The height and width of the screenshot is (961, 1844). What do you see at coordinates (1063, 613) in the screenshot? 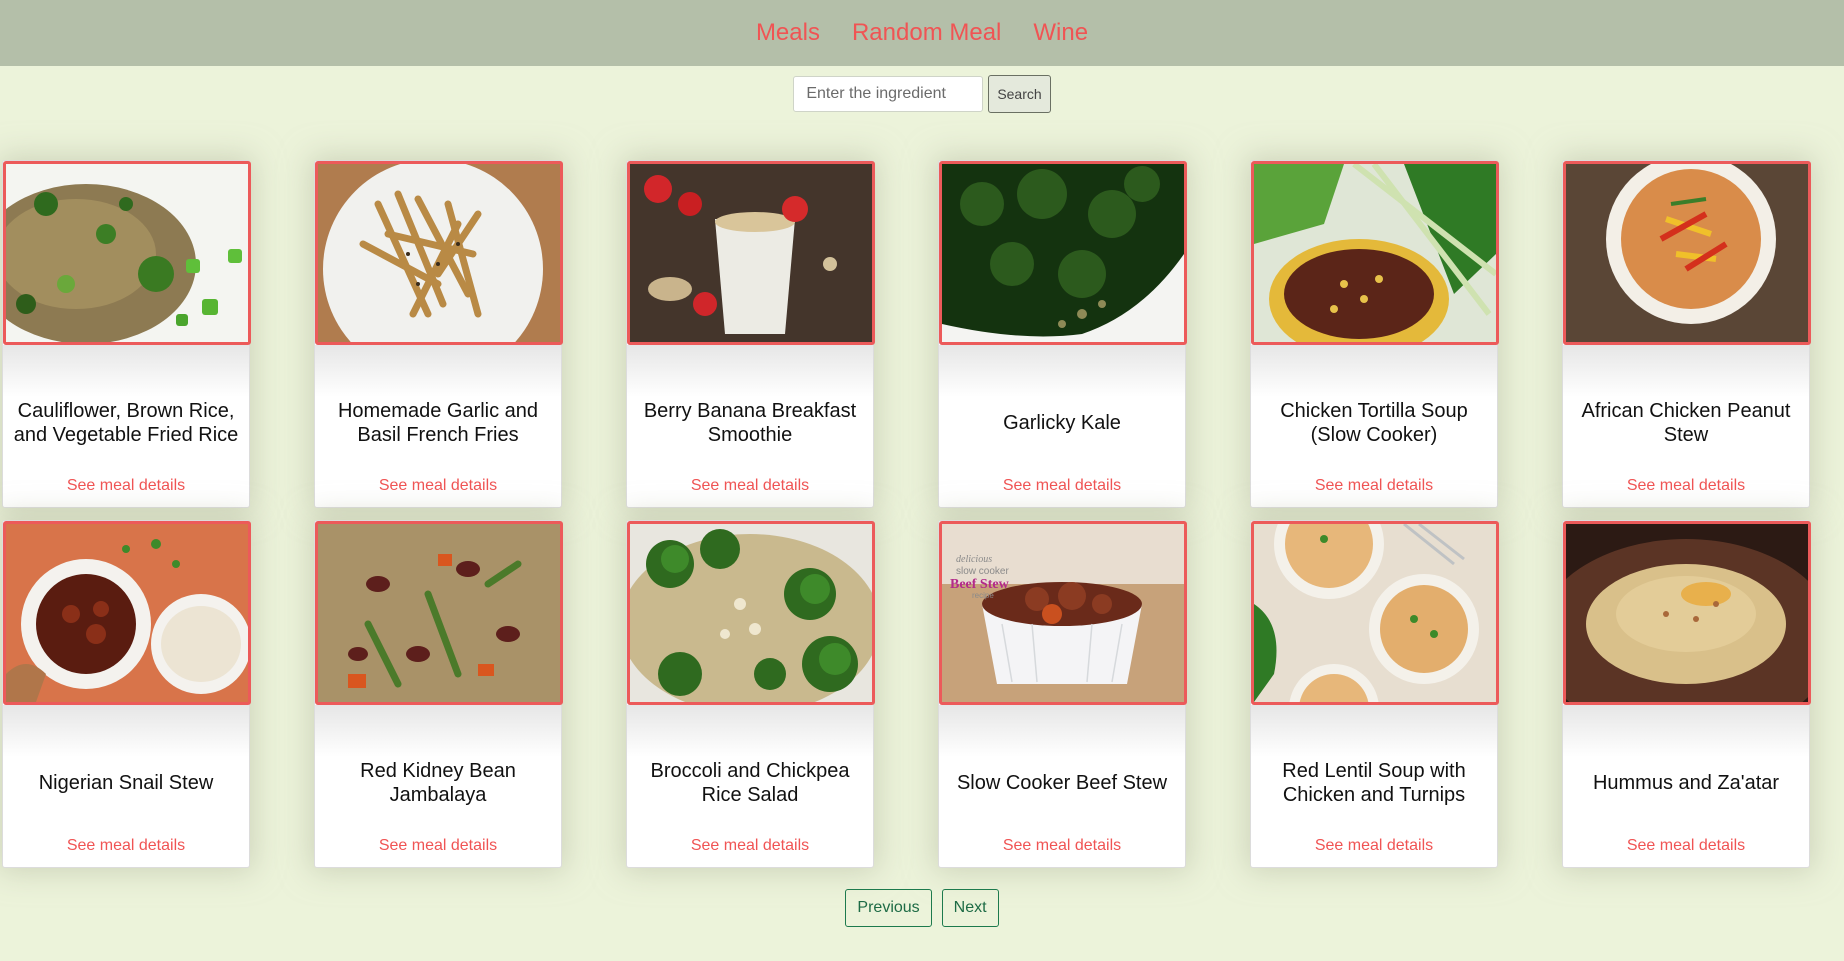
I see `beef-stew-photo: delicious slow cooker Beef Stew recipe` at bounding box center [1063, 613].